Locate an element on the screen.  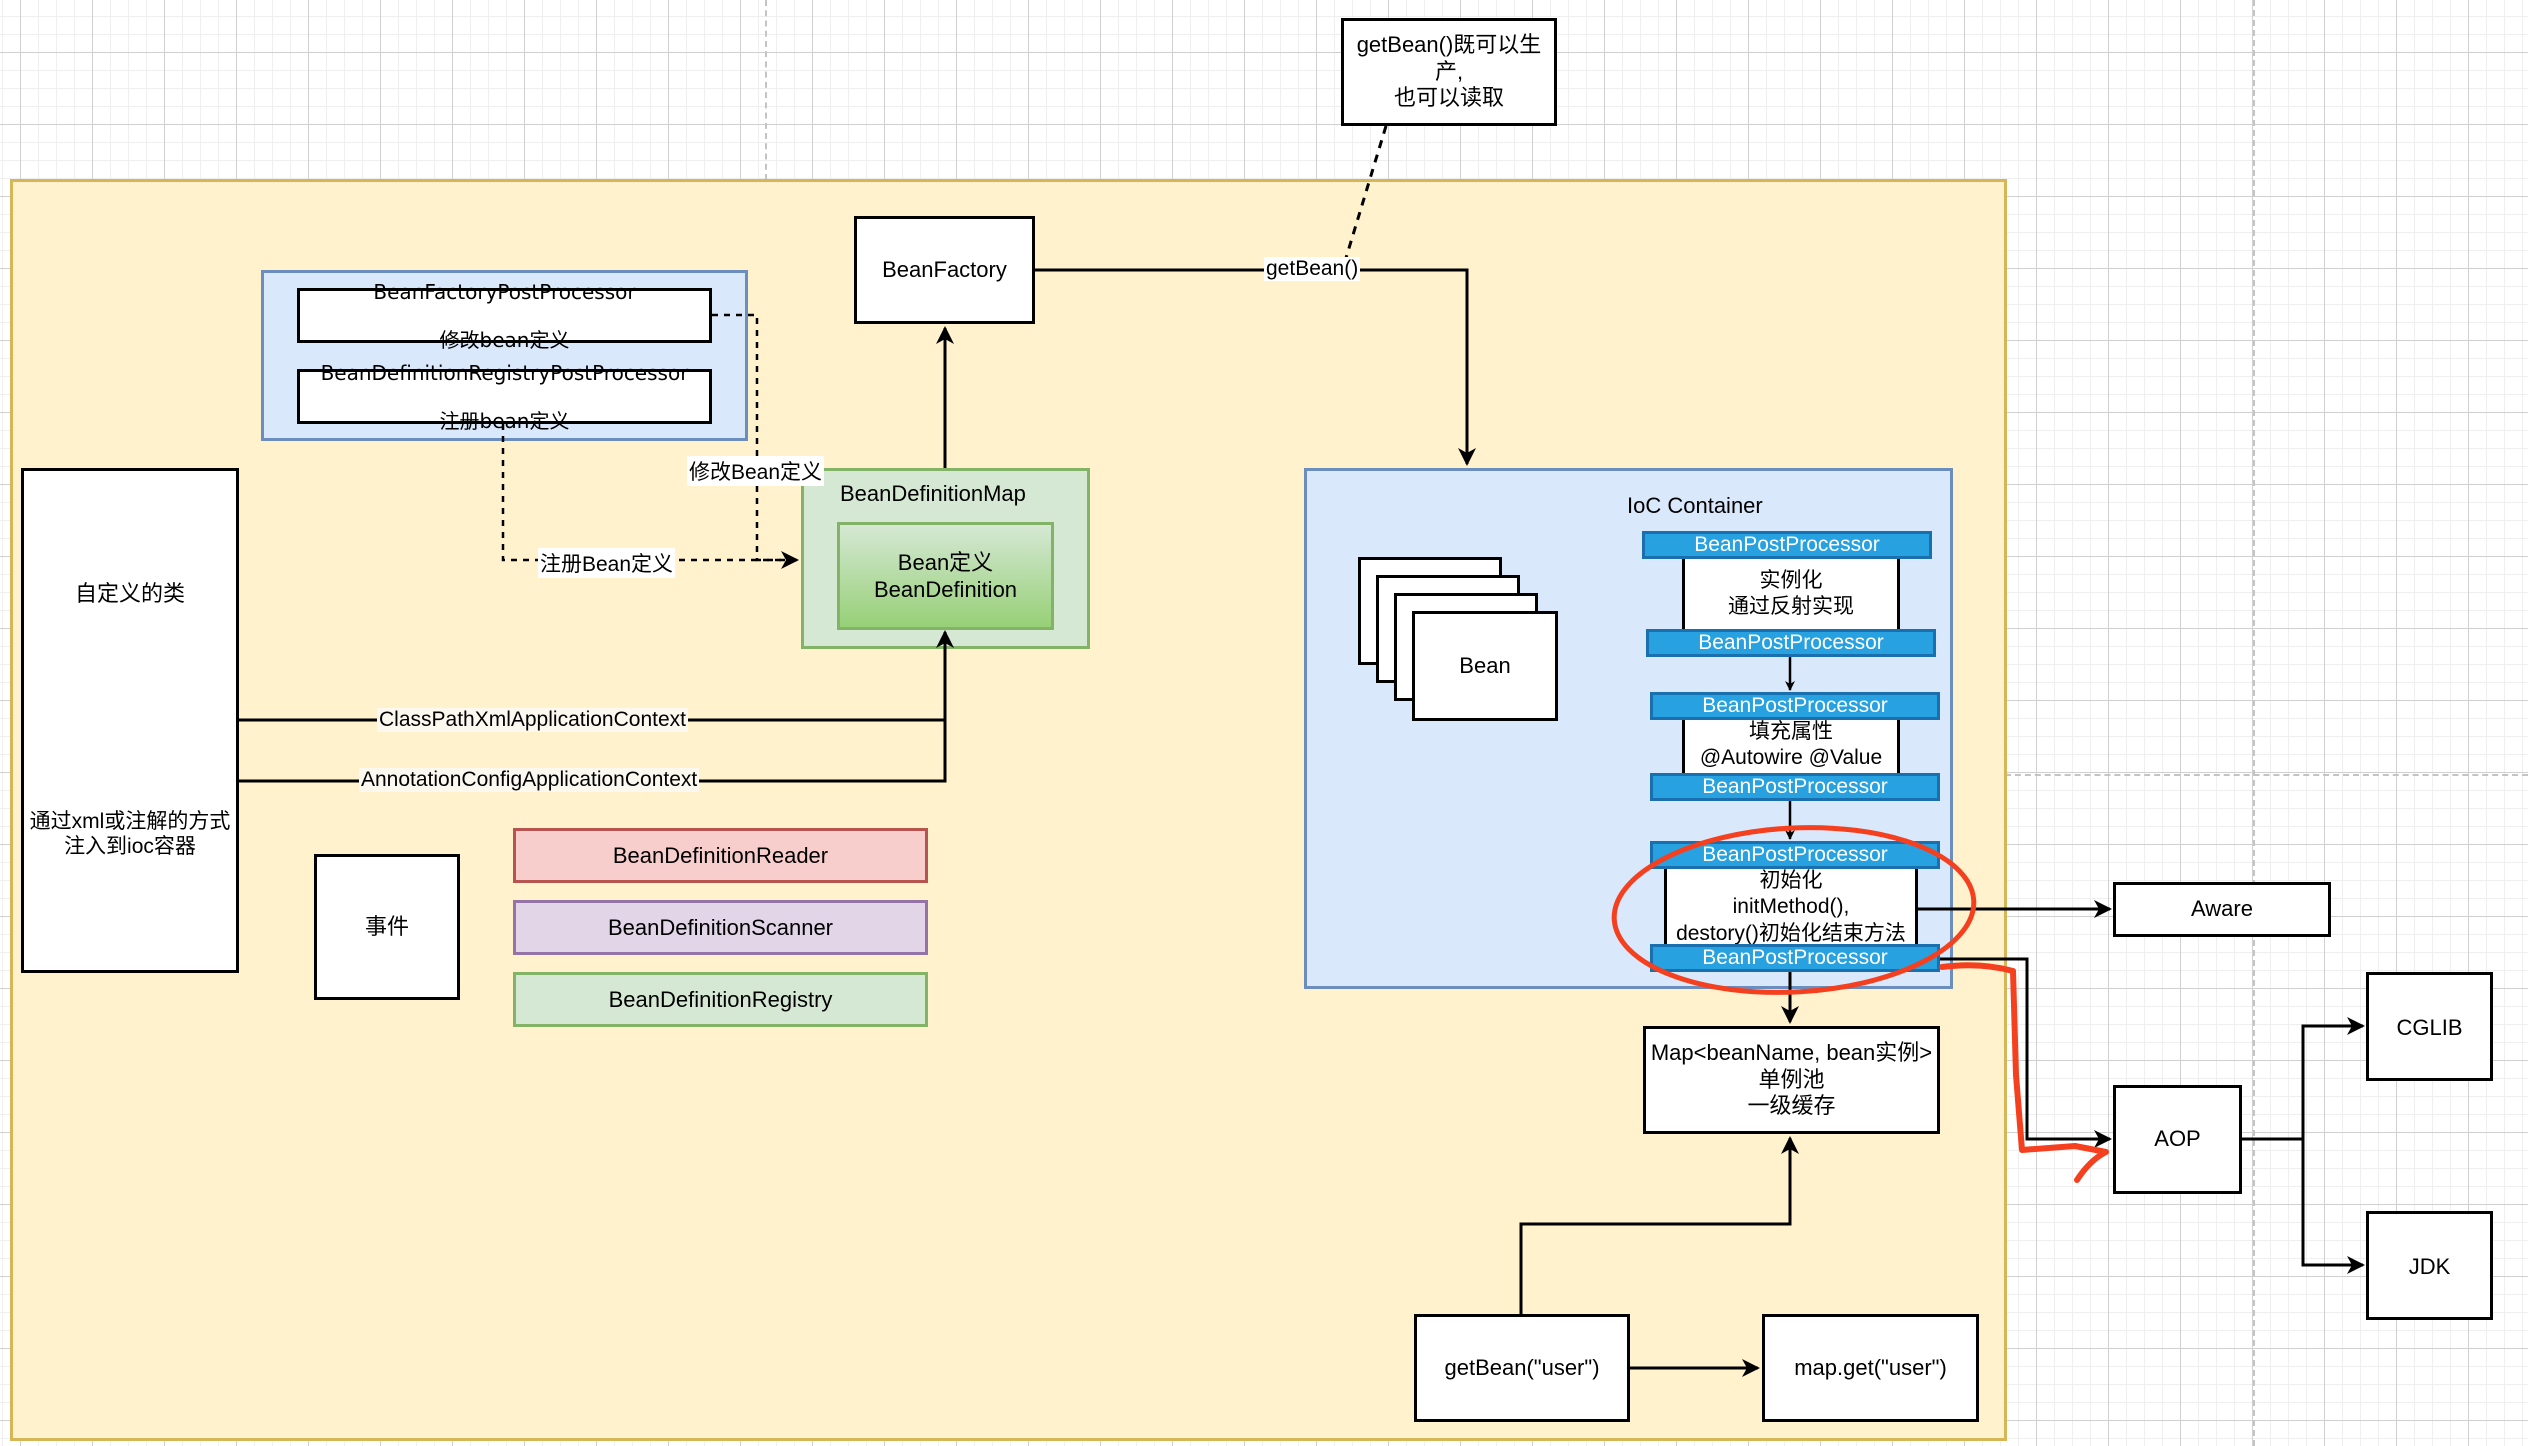
singleton-pool-text: Map<beanName, bean实例> 单例池 一级缓存 is located at coordinates (1791, 1079).